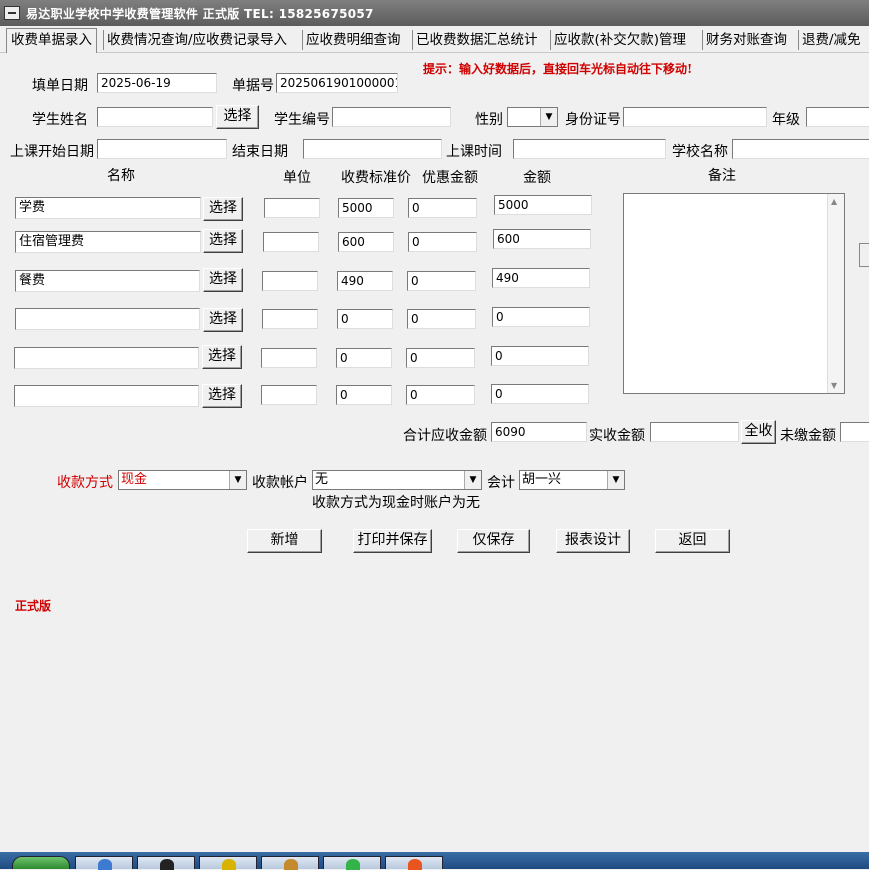 This screenshot has height=870, width=869. What do you see at coordinates (12, 13) in the screenshot?
I see `window-menu-icon` at bounding box center [12, 13].